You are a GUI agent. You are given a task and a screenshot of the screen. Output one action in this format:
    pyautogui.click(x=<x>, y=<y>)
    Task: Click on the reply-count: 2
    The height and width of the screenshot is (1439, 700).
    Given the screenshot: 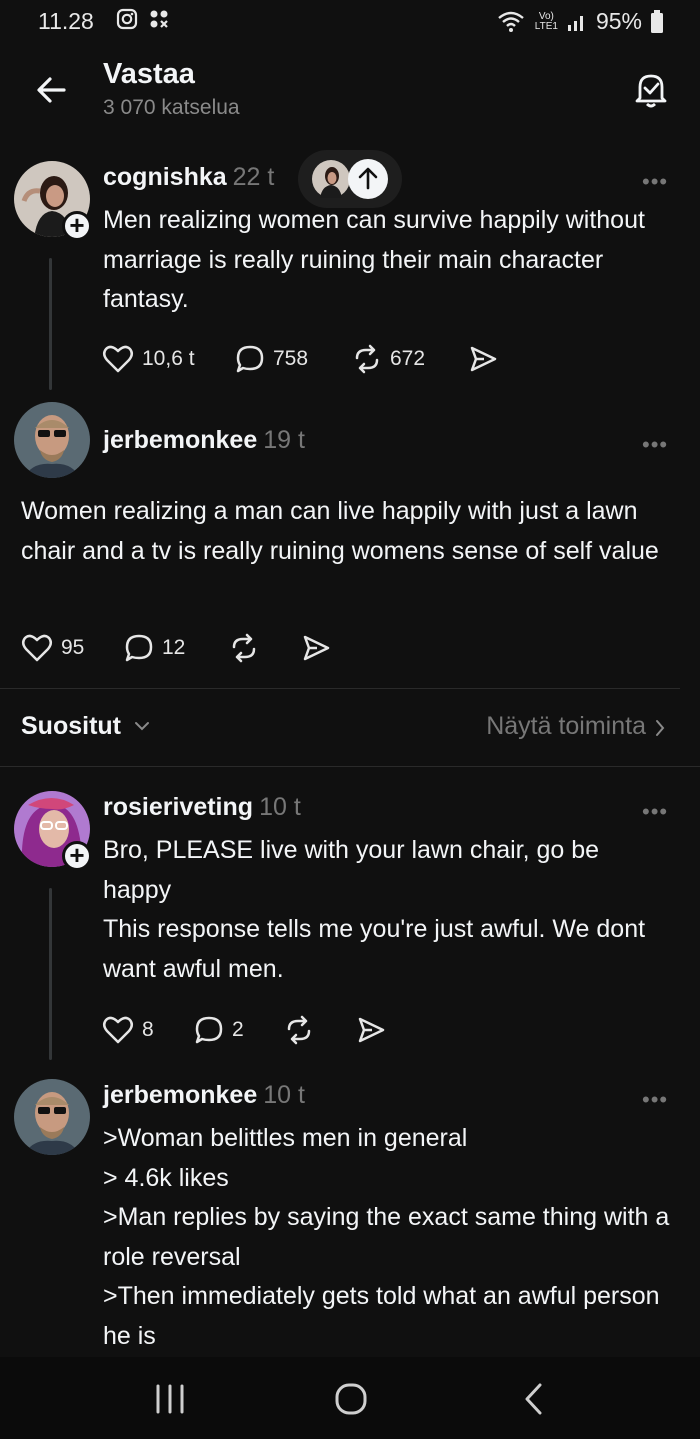 What is the action you would take?
    pyautogui.click(x=238, y=1029)
    